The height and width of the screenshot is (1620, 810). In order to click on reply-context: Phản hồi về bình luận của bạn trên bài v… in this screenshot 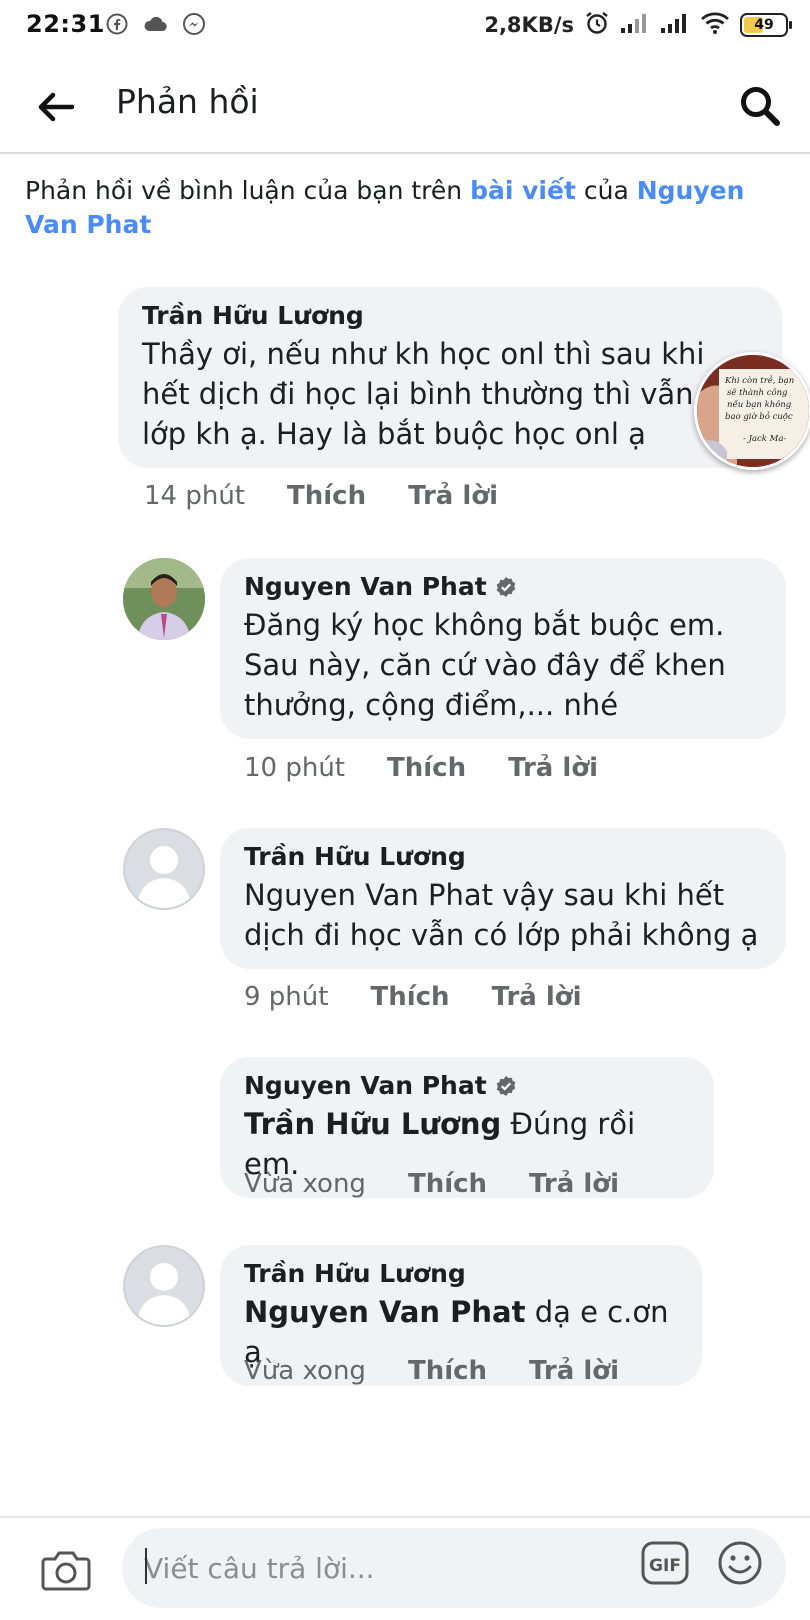, I will do `click(395, 208)`.